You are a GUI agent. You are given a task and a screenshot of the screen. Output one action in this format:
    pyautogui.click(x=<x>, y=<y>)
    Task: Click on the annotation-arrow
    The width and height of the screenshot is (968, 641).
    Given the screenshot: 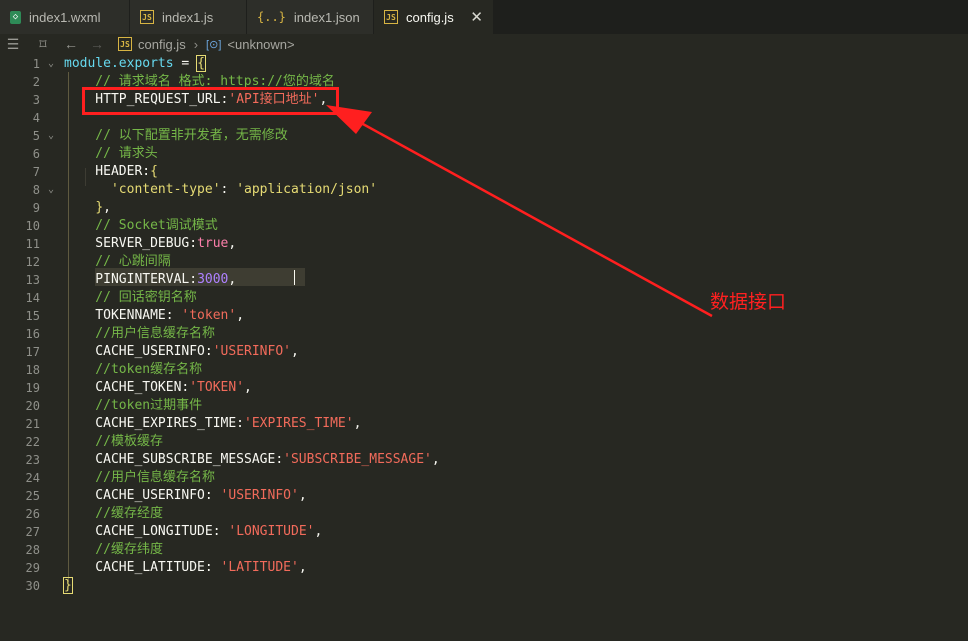 What is the action you would take?
    pyautogui.click(x=519, y=211)
    